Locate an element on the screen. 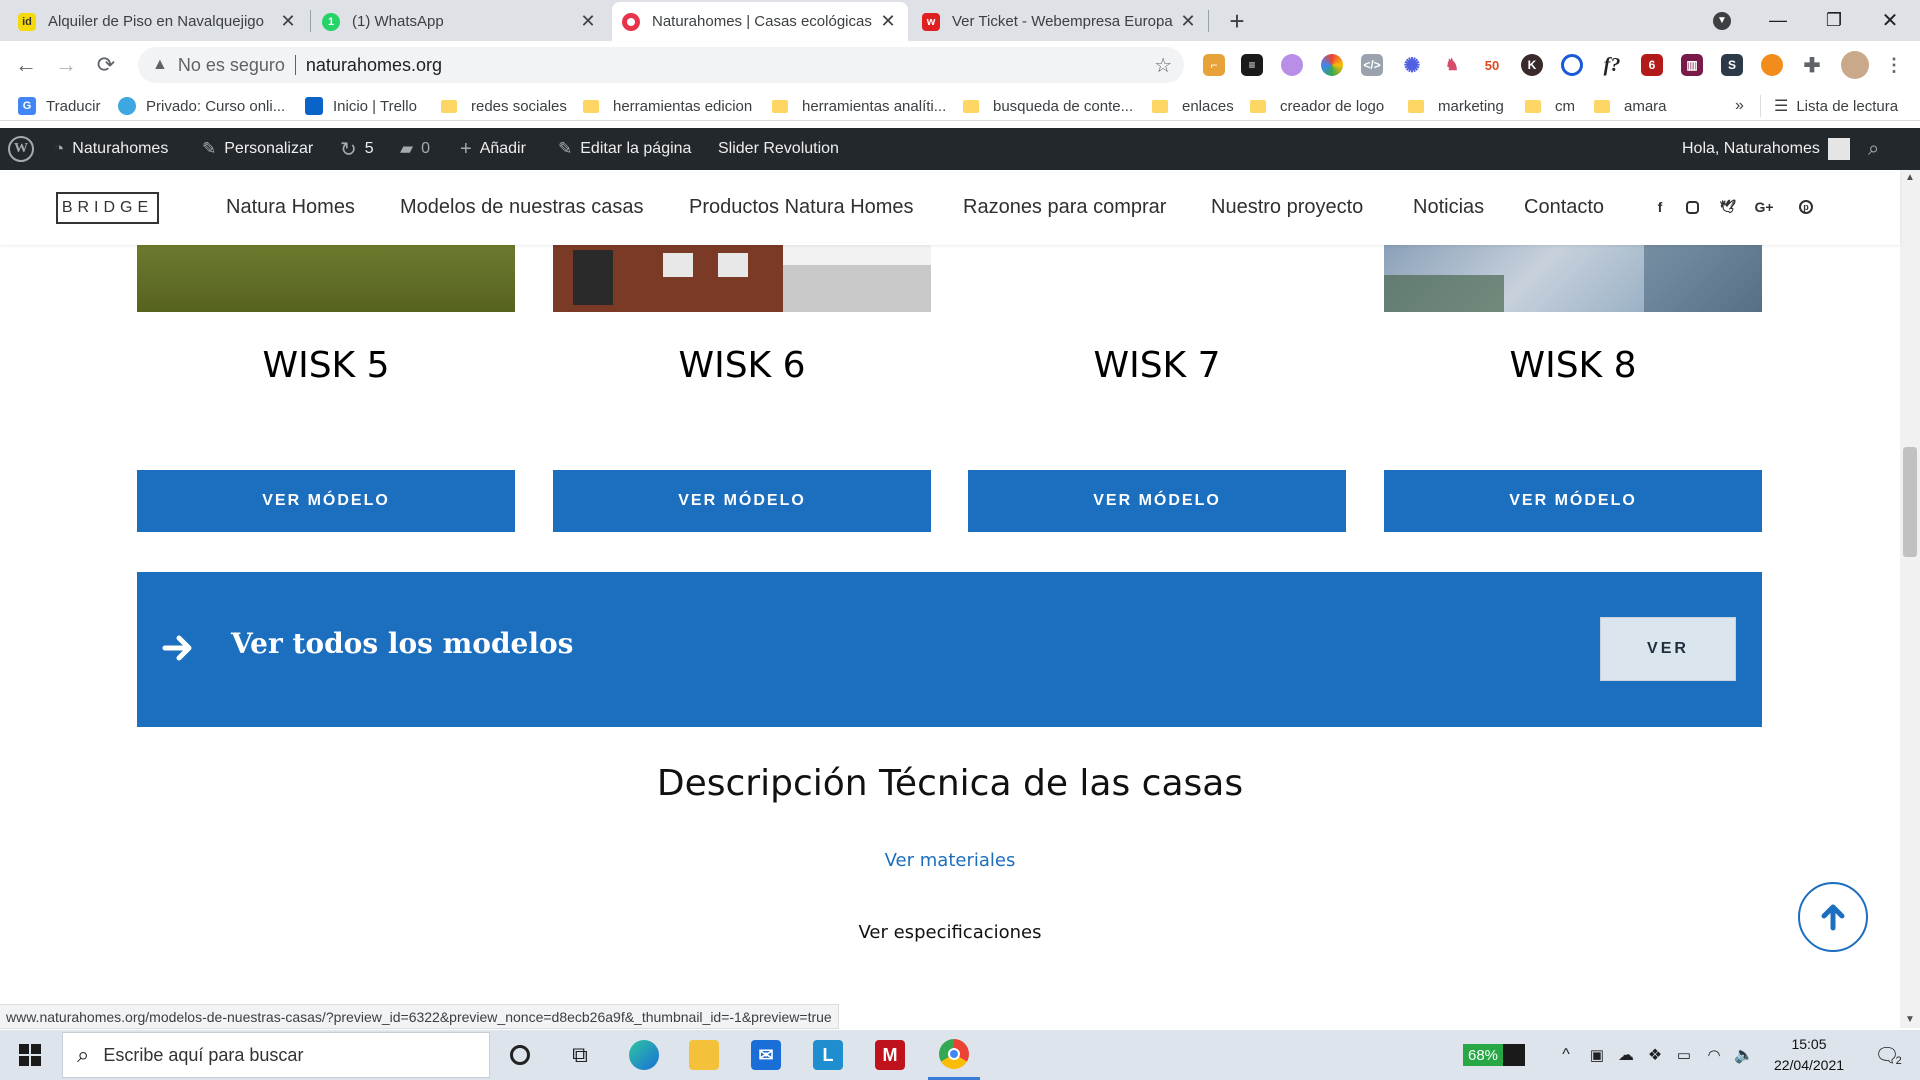  nav-item-contacto: Contacto is located at coordinates (1564, 207).